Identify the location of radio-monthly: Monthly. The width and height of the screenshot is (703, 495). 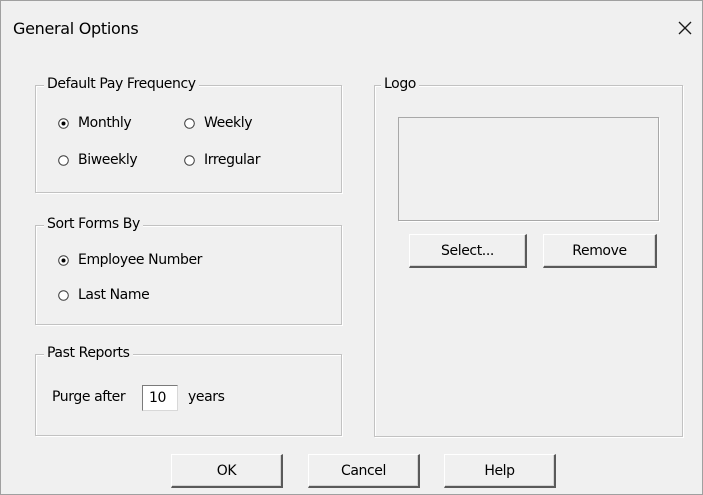
(95, 123).